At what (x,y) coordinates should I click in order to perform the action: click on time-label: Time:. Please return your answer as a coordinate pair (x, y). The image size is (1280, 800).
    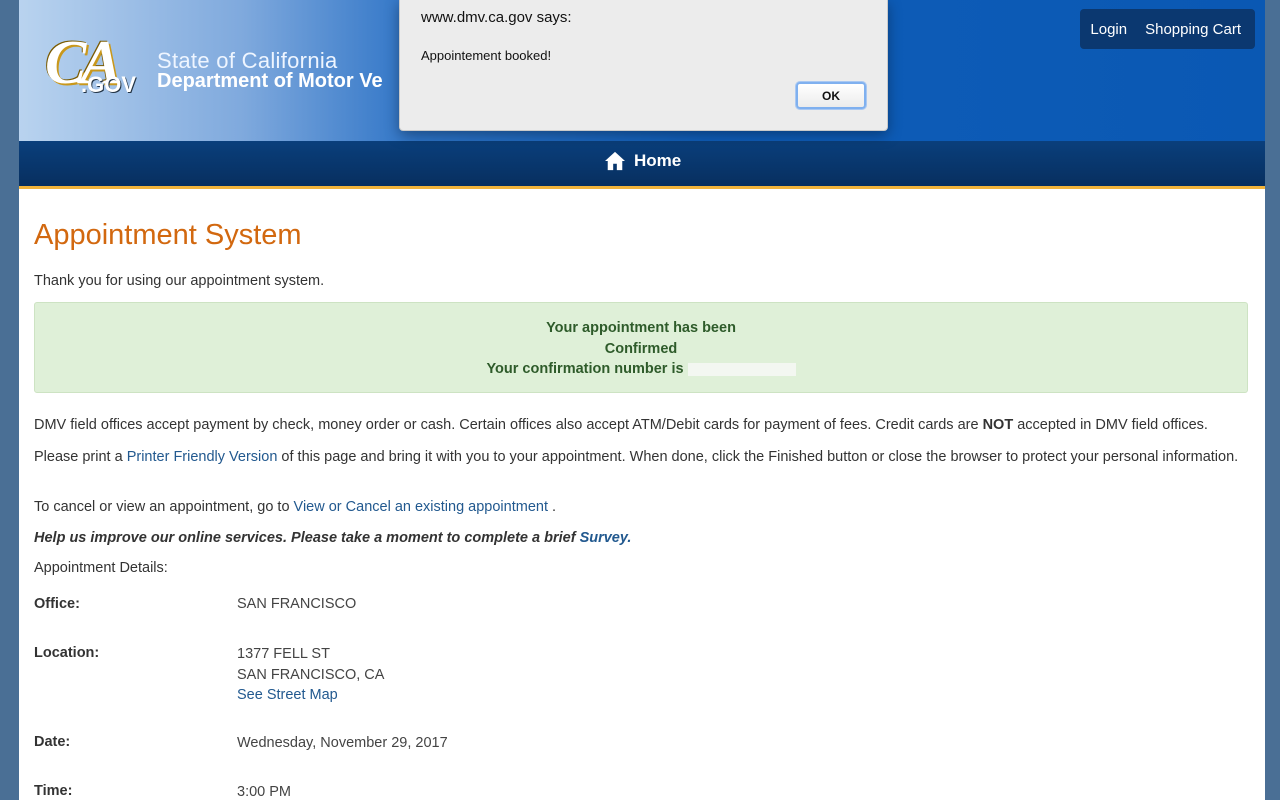
    Looking at the image, I should click on (53, 791).